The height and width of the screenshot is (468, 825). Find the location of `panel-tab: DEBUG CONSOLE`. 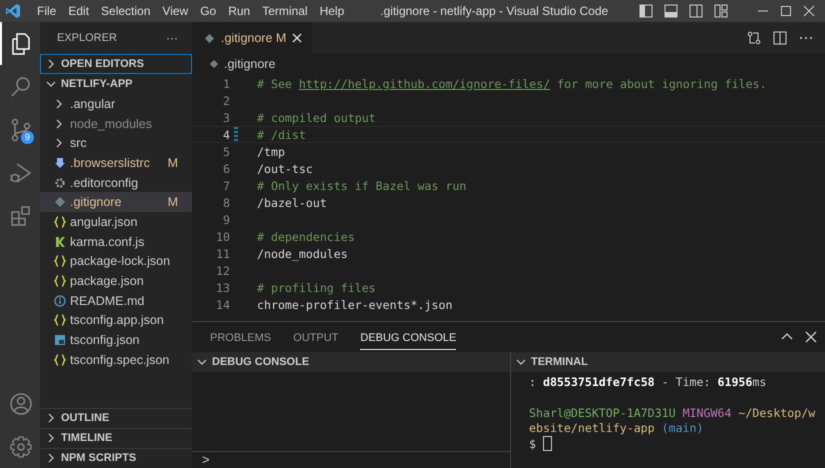

panel-tab: DEBUG CONSOLE is located at coordinates (408, 337).